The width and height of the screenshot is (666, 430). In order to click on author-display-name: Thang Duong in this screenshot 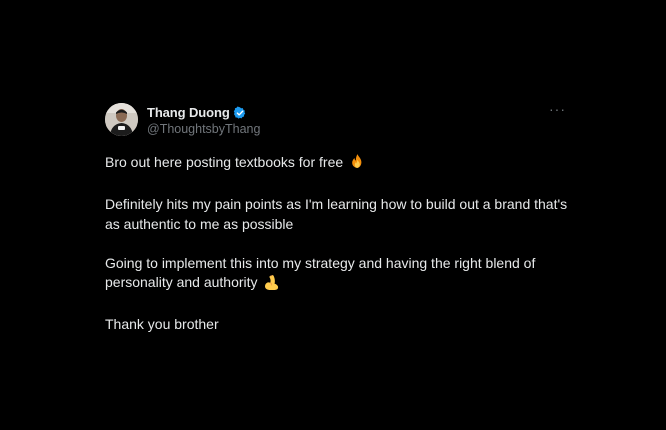, I will do `click(188, 112)`.